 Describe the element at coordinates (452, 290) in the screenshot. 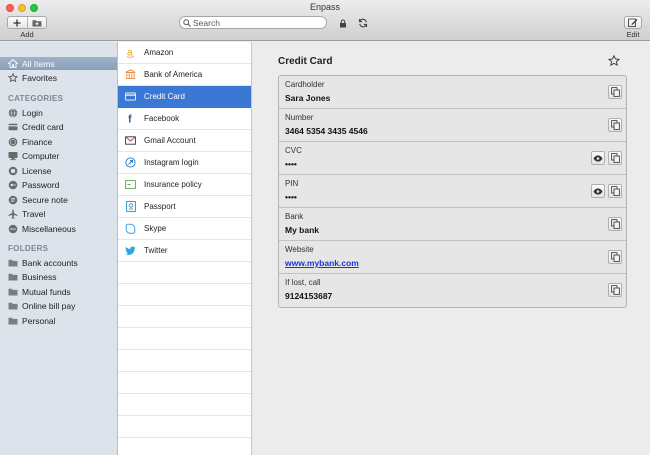

I see `field-if-lost-call: If lost, call 9124153687` at that location.